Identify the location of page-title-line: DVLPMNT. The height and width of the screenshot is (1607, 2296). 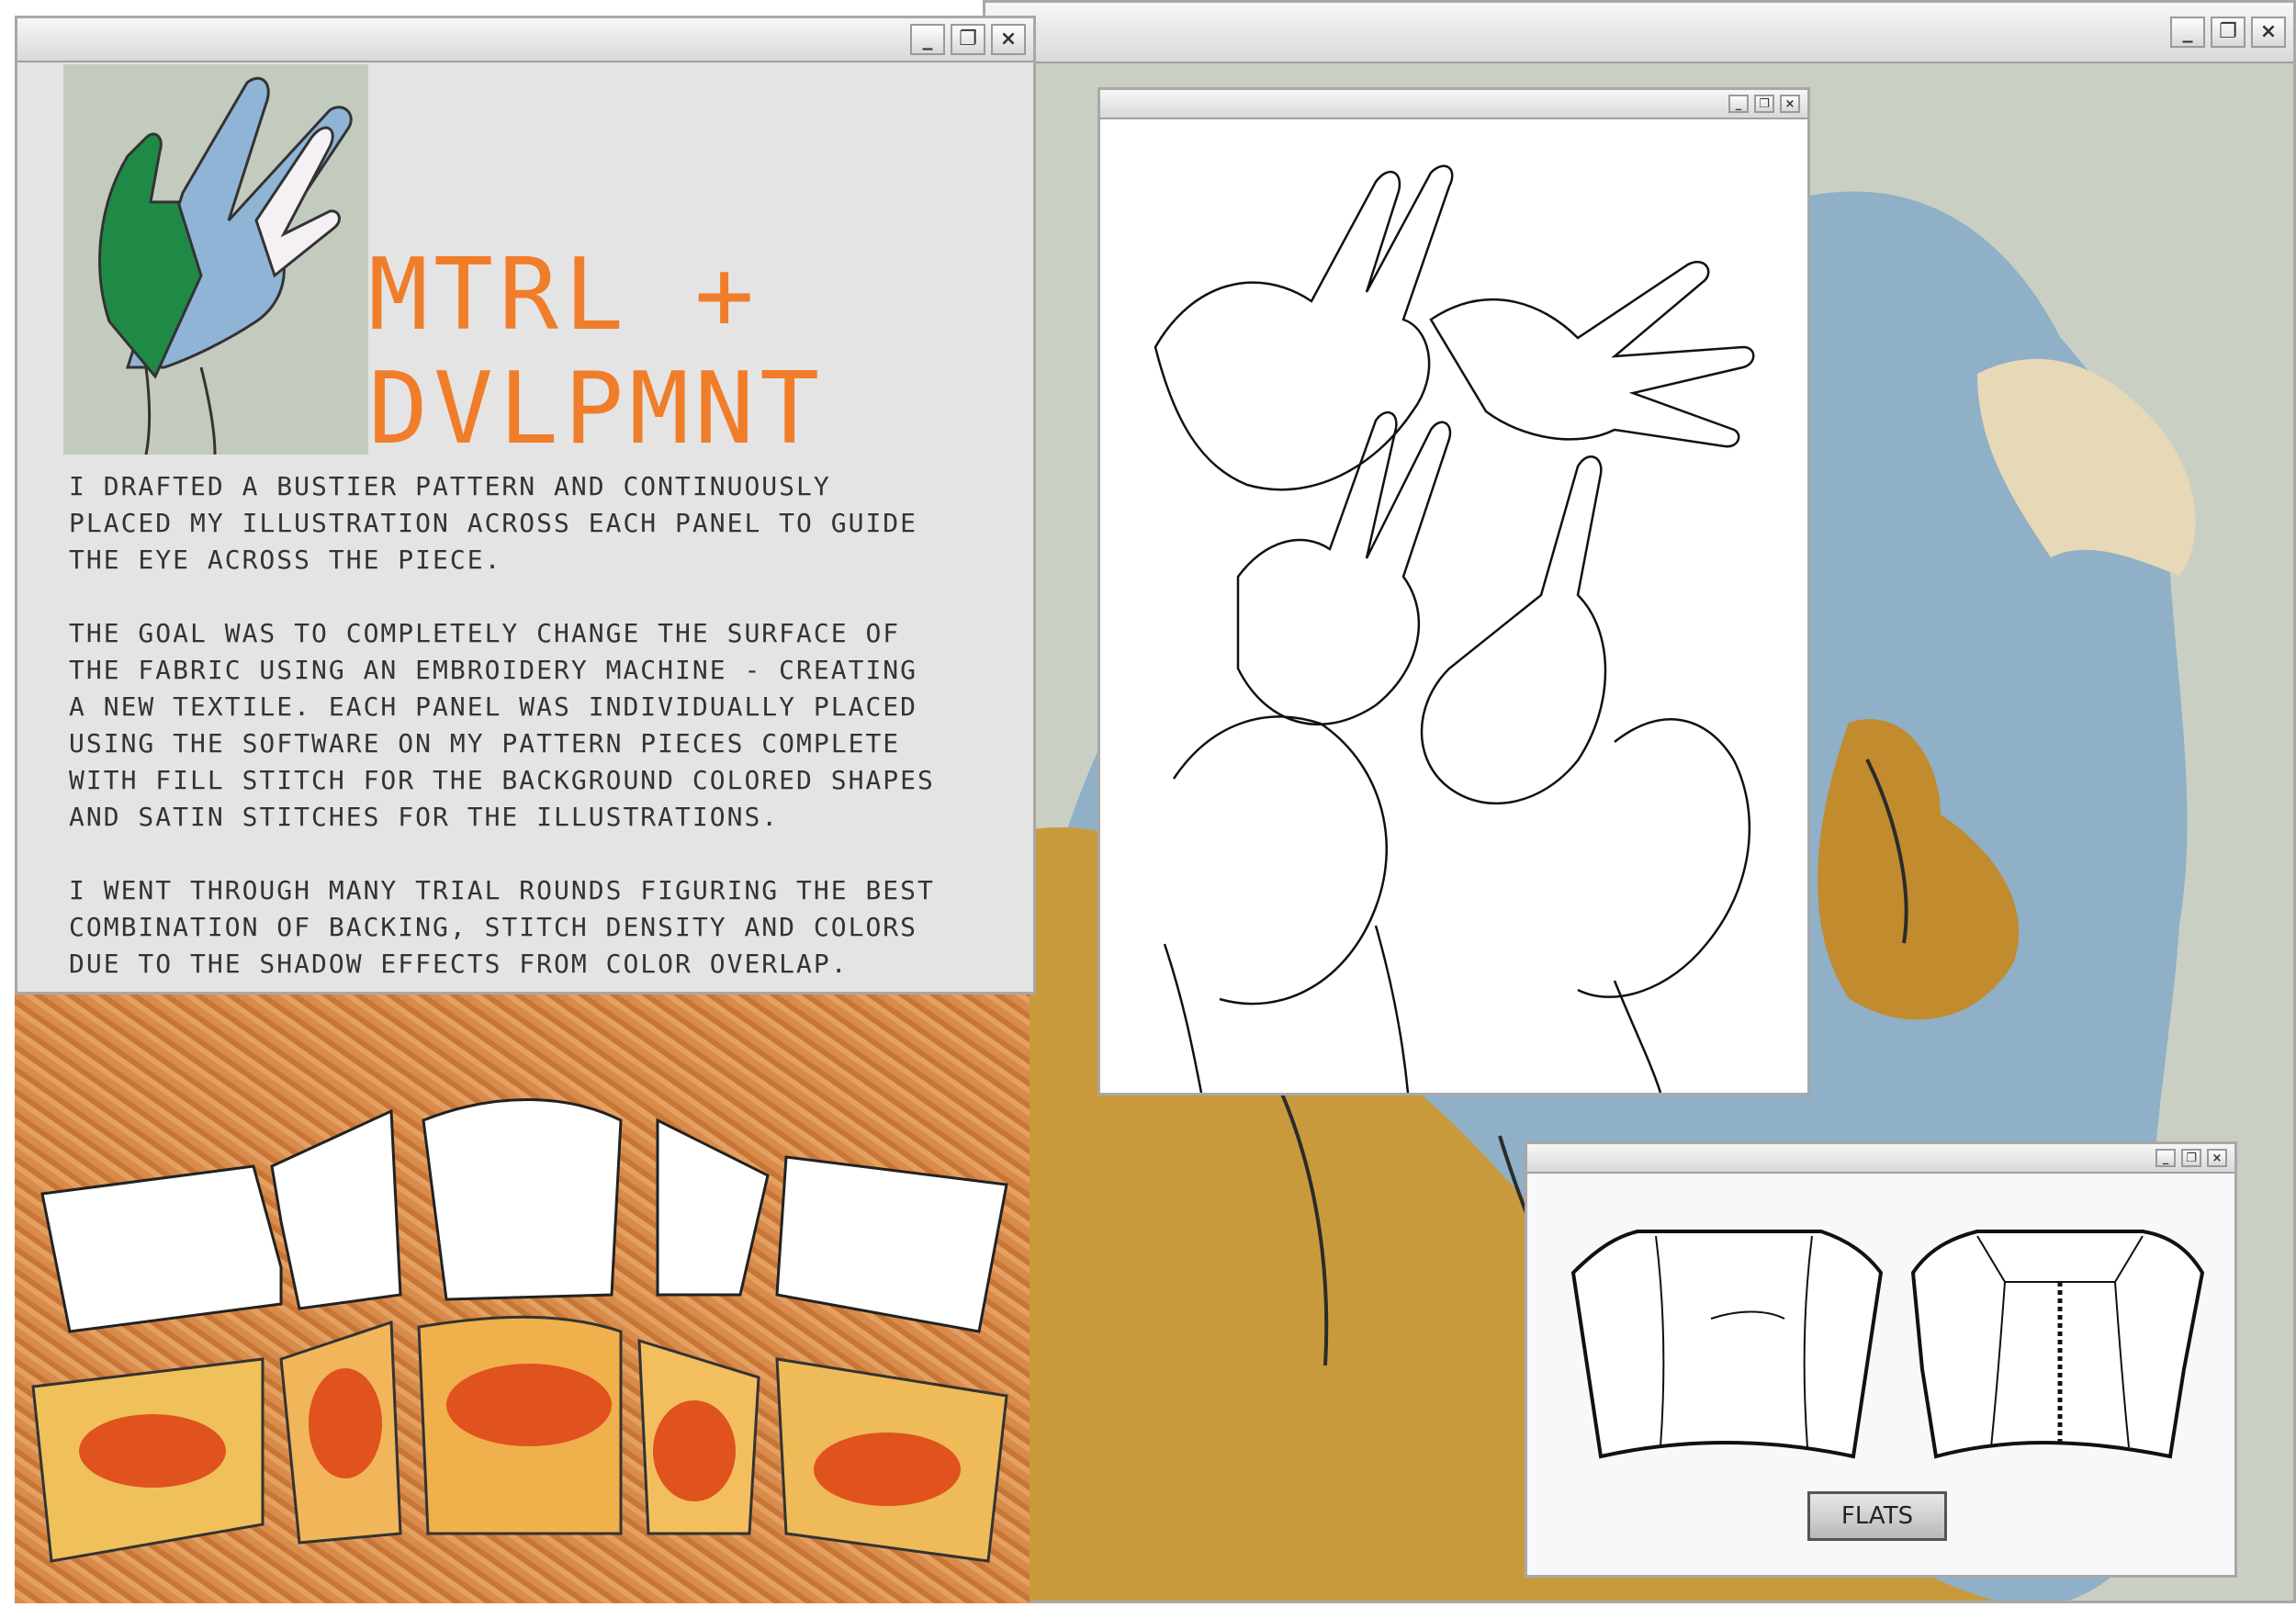
(597, 409).